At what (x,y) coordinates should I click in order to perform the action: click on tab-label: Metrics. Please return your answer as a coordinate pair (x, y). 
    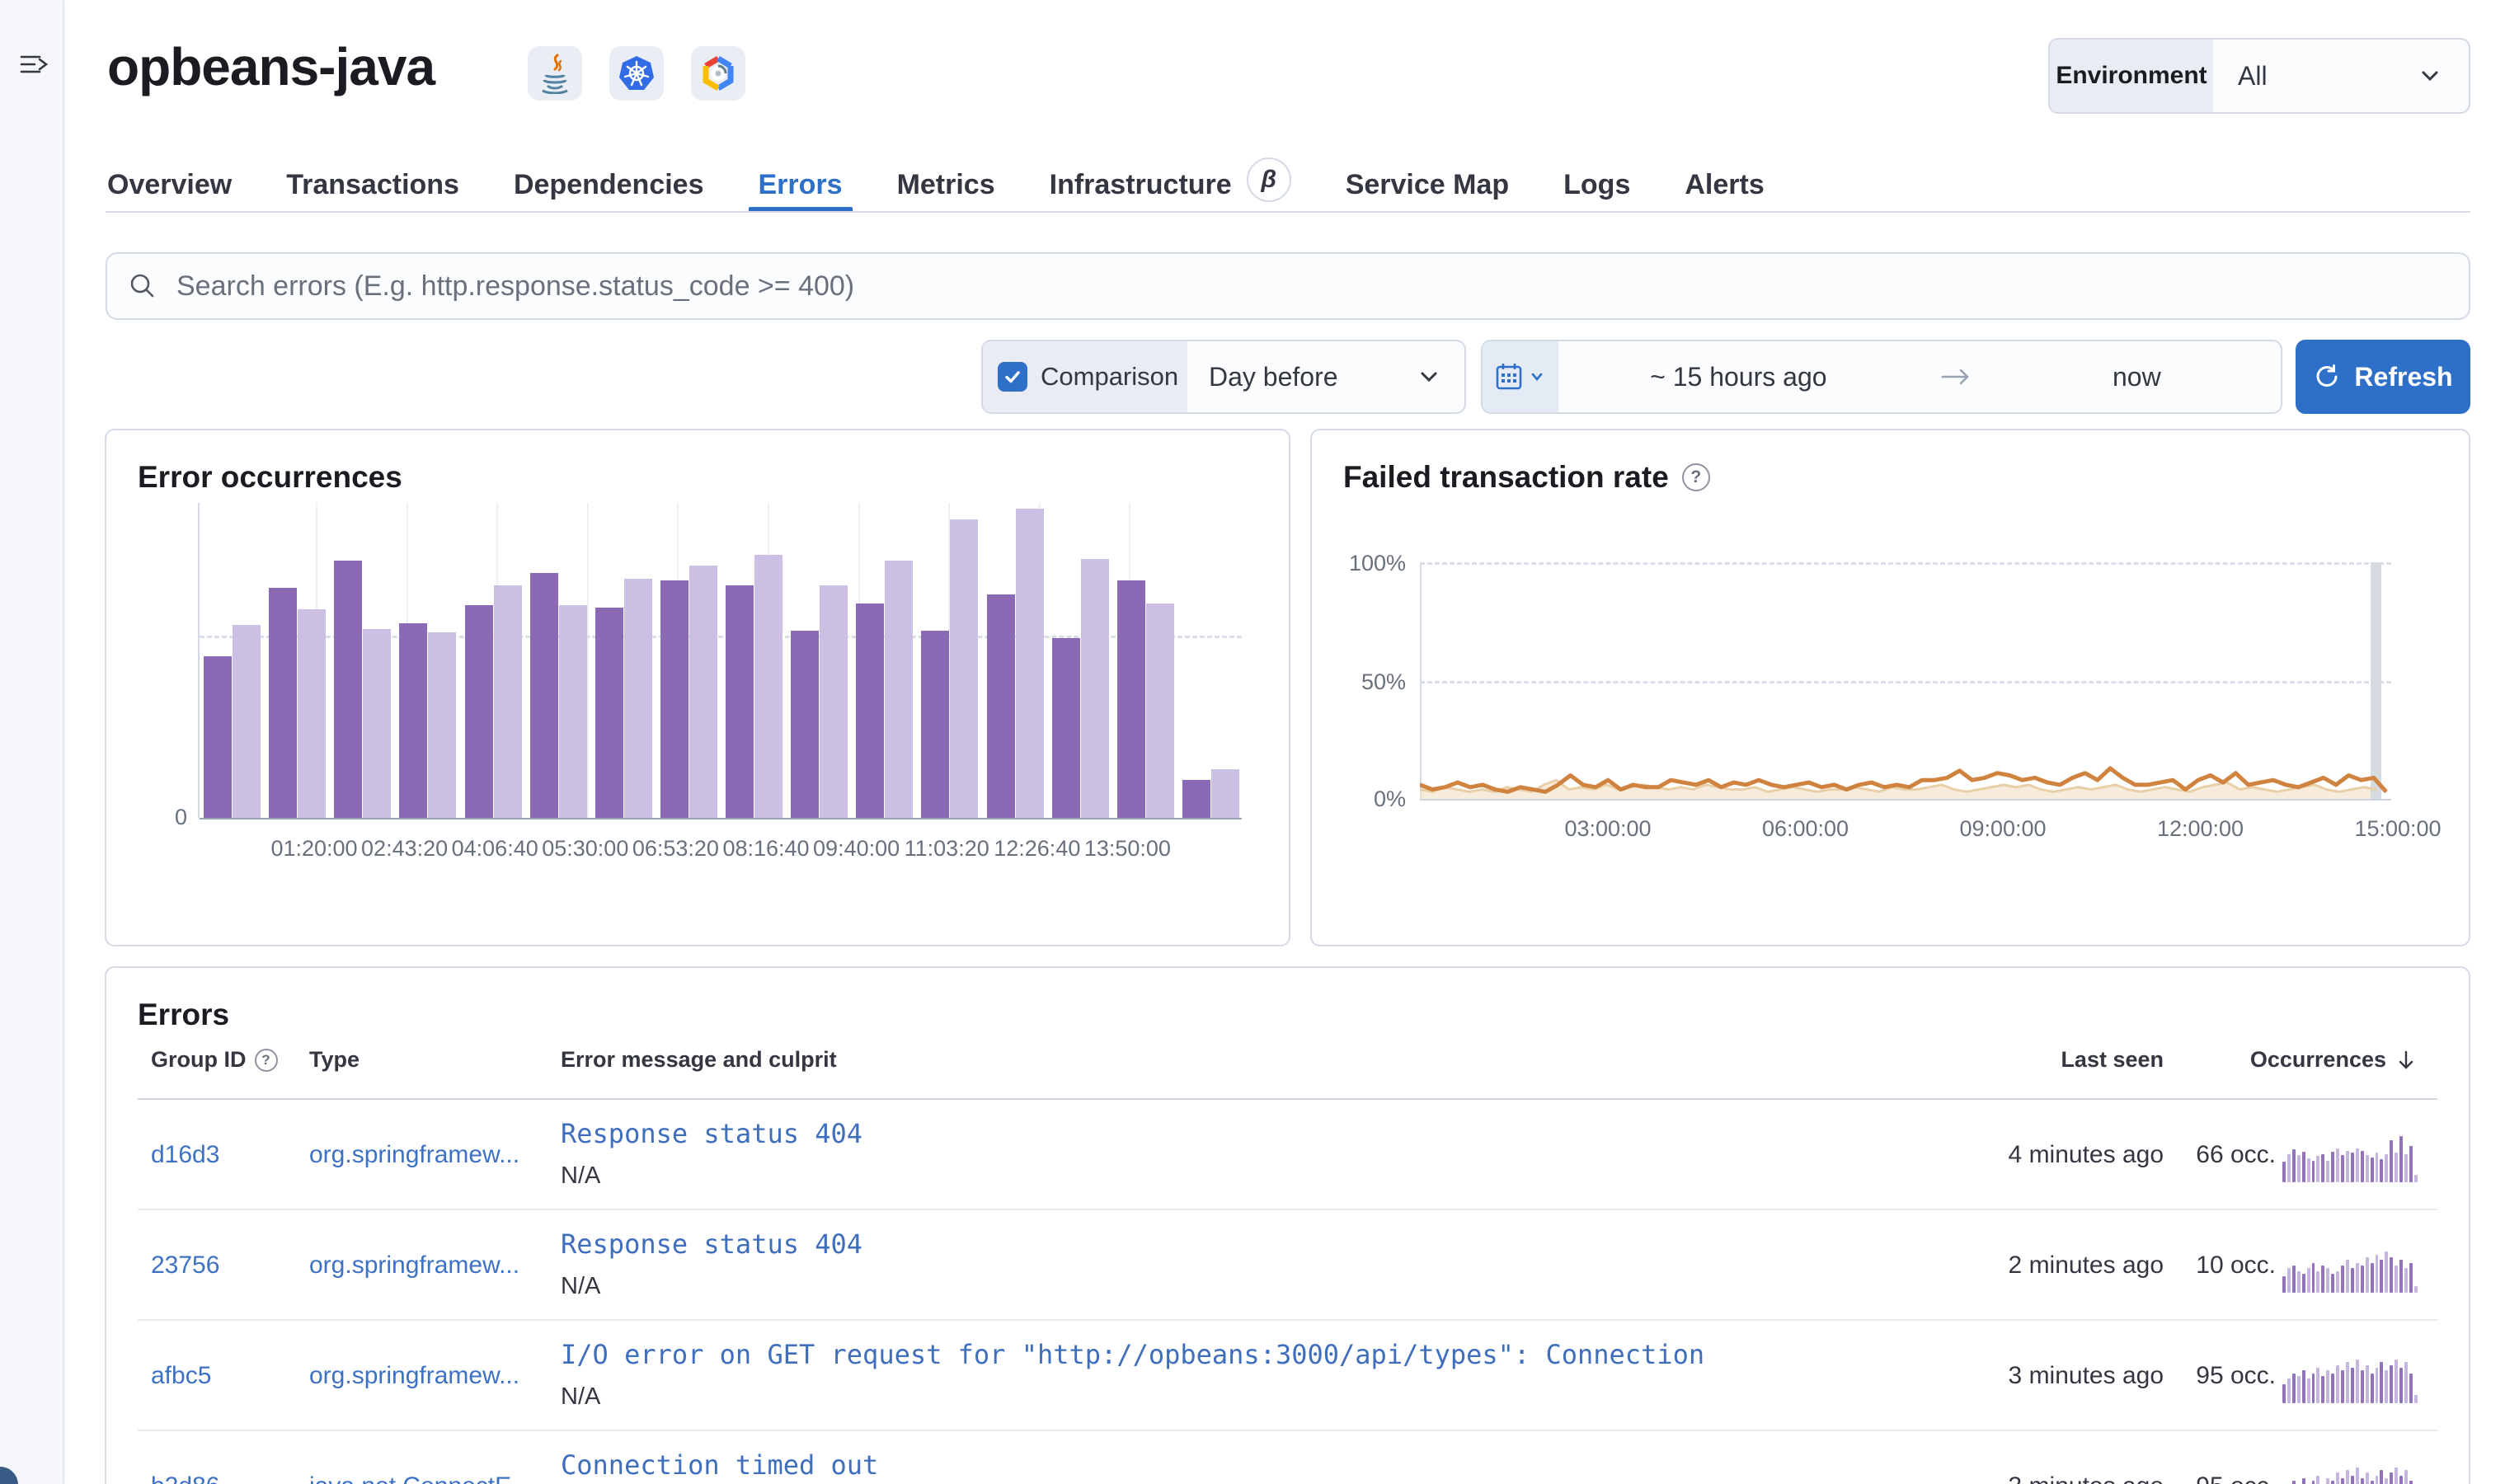
    Looking at the image, I should click on (946, 184).